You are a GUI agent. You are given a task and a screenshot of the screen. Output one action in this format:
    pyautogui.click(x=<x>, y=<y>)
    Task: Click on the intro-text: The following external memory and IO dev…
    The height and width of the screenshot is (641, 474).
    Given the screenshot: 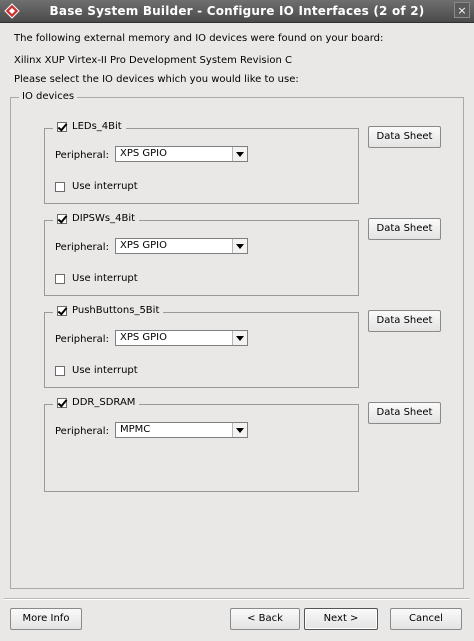 What is the action you would take?
    pyautogui.click(x=199, y=38)
    